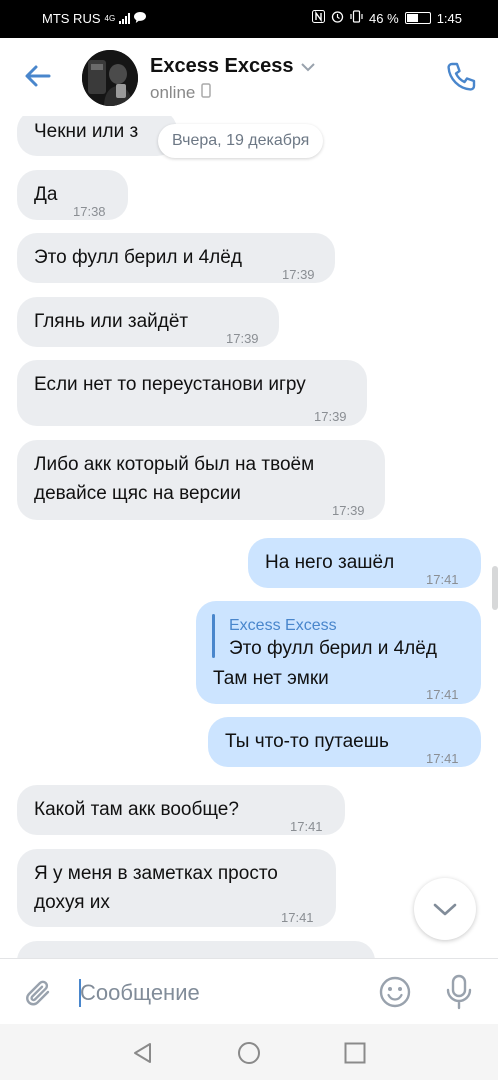 This screenshot has height=1080, width=498. What do you see at coordinates (86, 131) in the screenshot?
I see `message-text: Чекни или з` at bounding box center [86, 131].